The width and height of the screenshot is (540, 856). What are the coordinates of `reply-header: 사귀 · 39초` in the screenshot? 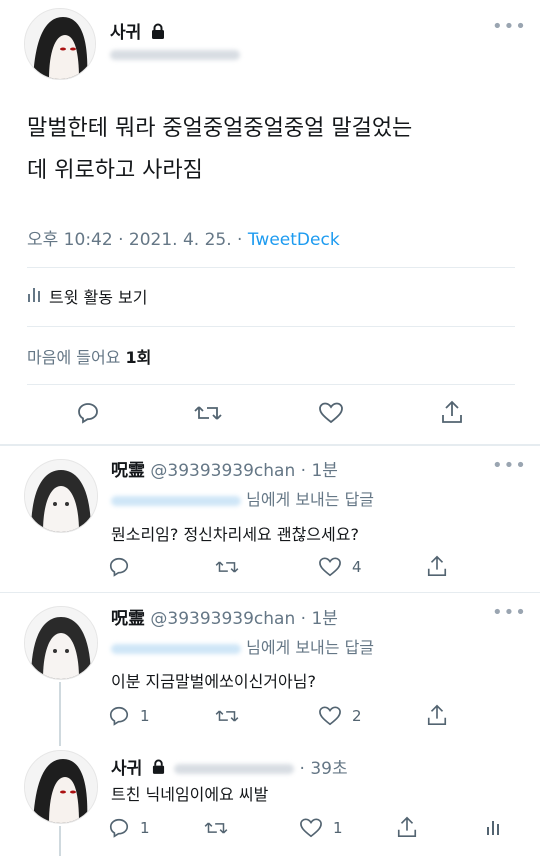 It's located at (229, 766).